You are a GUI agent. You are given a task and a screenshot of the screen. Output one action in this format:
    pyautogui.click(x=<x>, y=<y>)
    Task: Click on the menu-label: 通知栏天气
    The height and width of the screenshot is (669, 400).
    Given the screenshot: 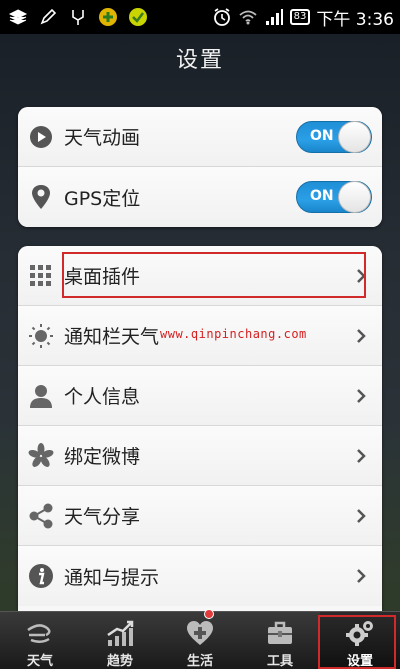 What is the action you would take?
    pyautogui.click(x=112, y=337)
    